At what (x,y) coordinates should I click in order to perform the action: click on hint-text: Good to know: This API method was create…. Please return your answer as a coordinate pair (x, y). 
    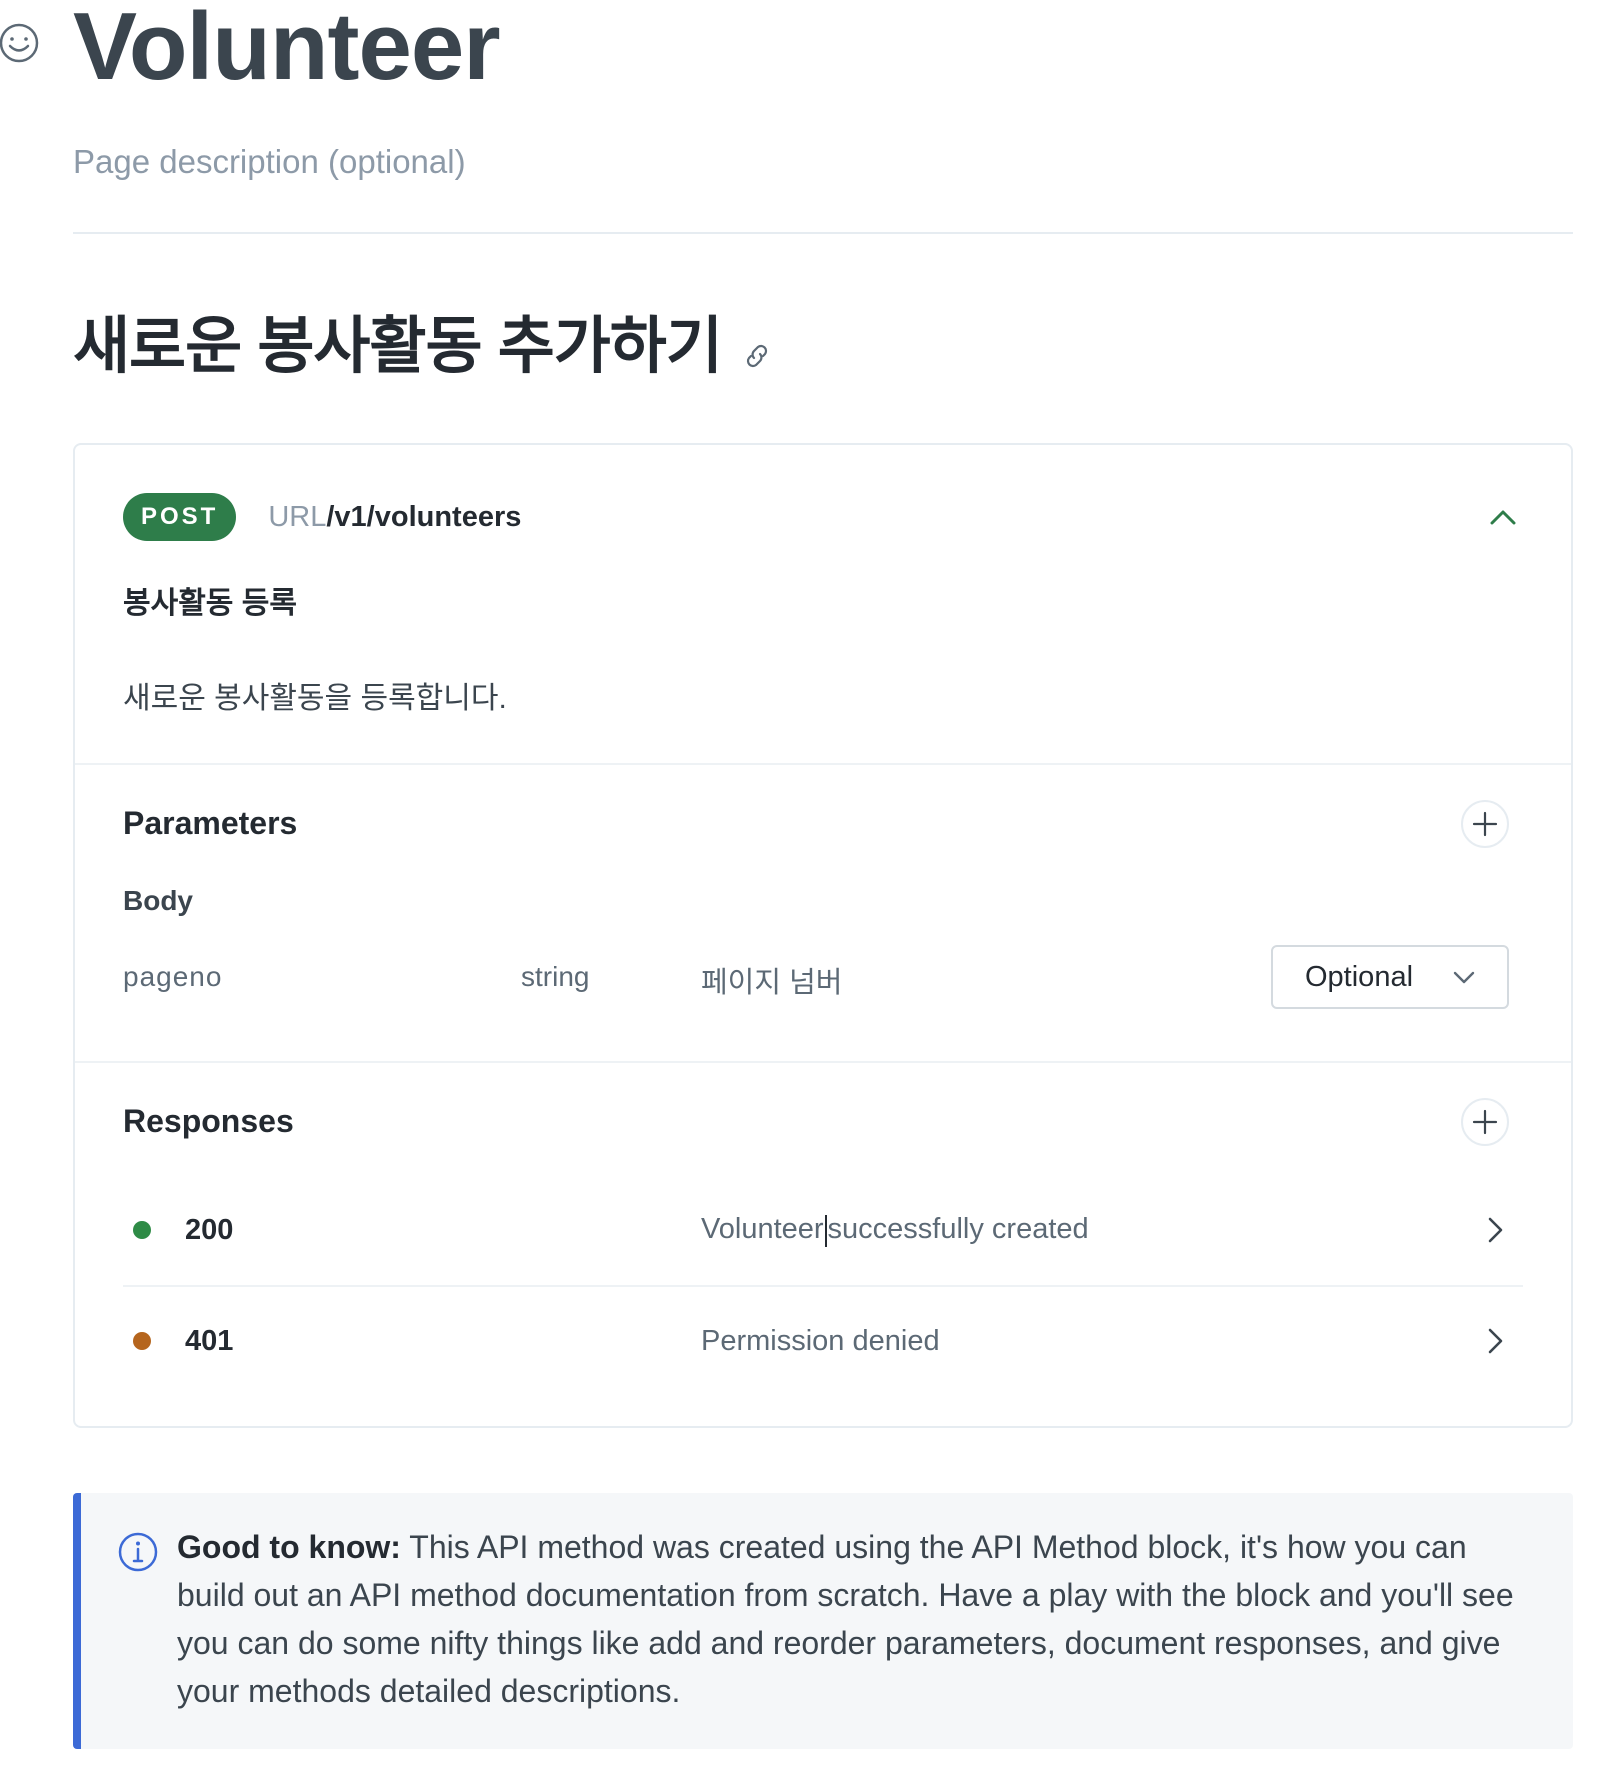
    Looking at the image, I should click on (855, 1619).